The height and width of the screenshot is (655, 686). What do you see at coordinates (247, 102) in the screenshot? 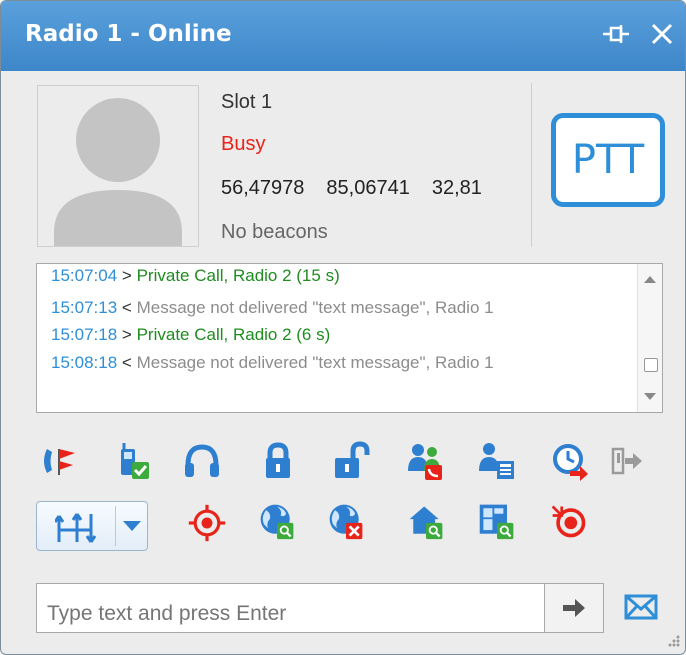
I see `slot-label: Slot 1` at bounding box center [247, 102].